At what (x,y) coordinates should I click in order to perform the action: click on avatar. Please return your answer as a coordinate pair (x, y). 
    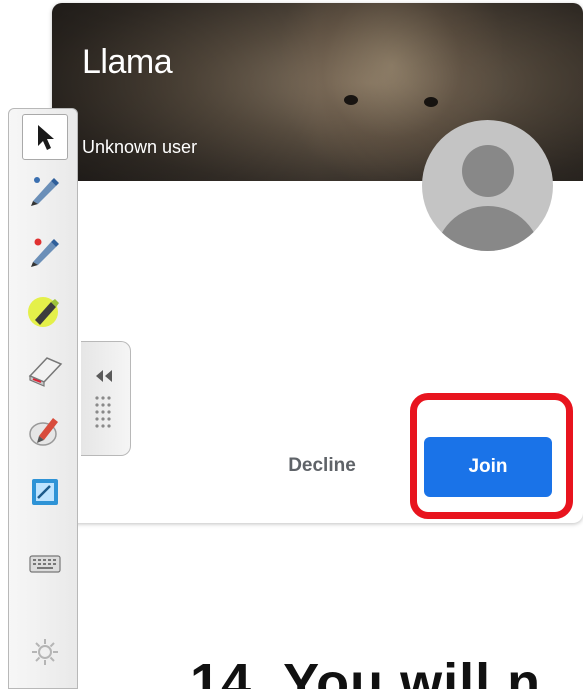
    Looking at the image, I should click on (487, 185).